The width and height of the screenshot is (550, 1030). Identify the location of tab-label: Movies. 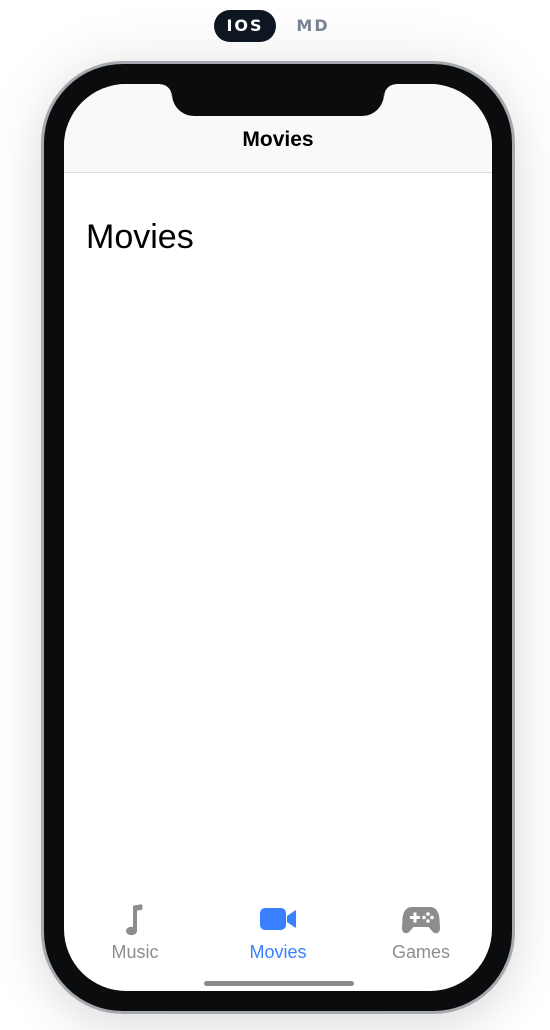
(278, 952).